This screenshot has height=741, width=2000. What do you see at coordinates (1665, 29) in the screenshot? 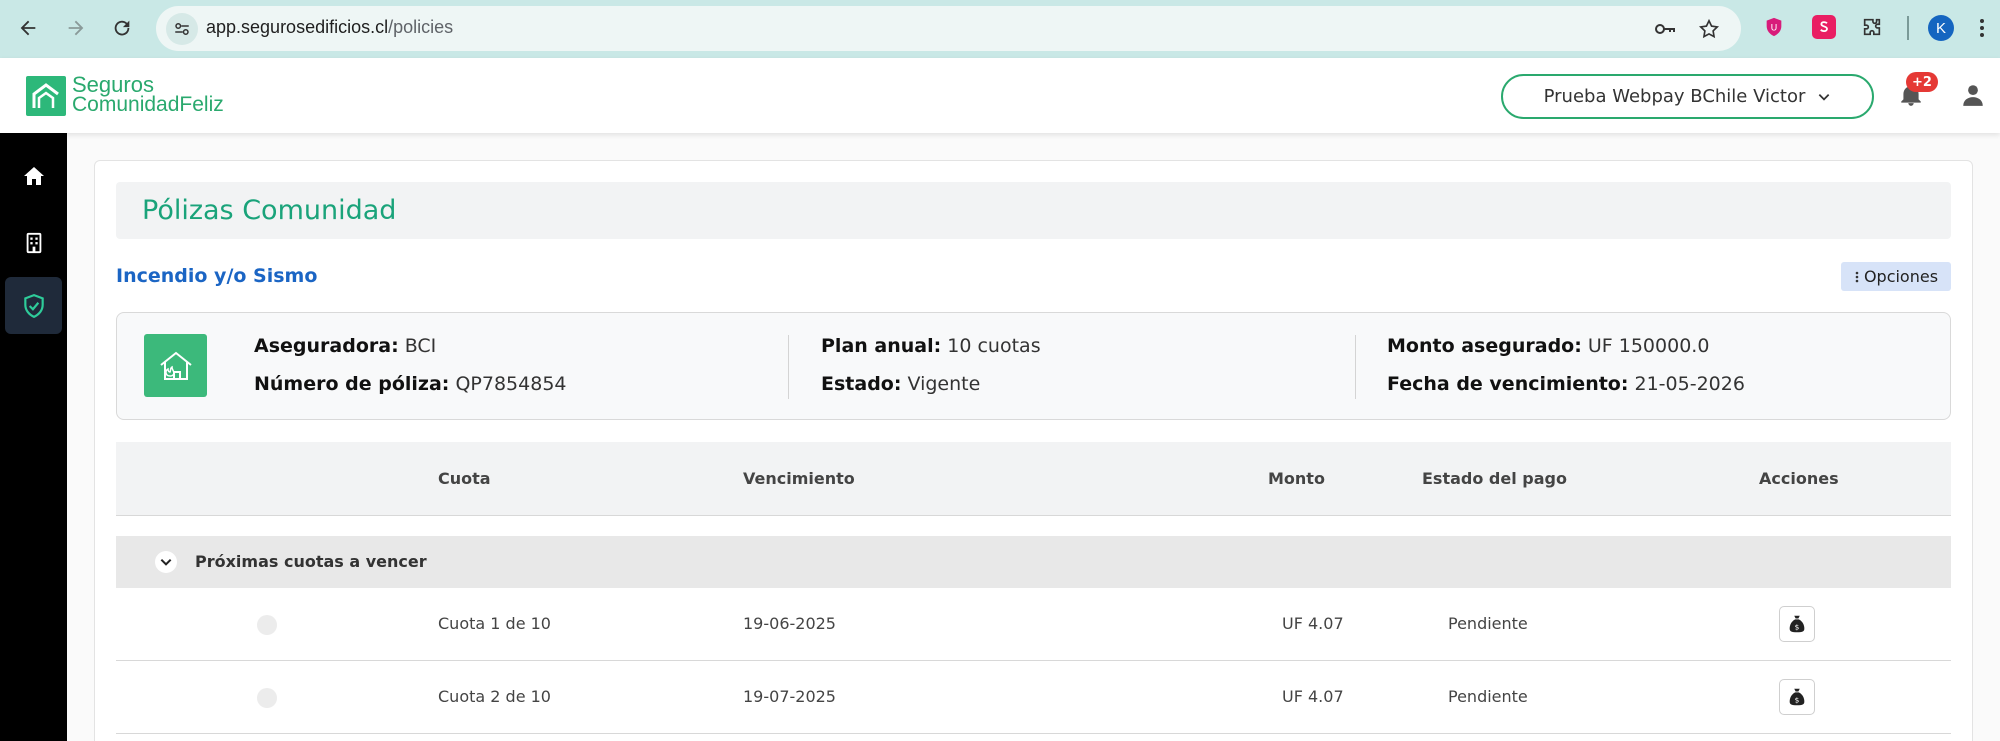
I see `password-key-icon` at bounding box center [1665, 29].